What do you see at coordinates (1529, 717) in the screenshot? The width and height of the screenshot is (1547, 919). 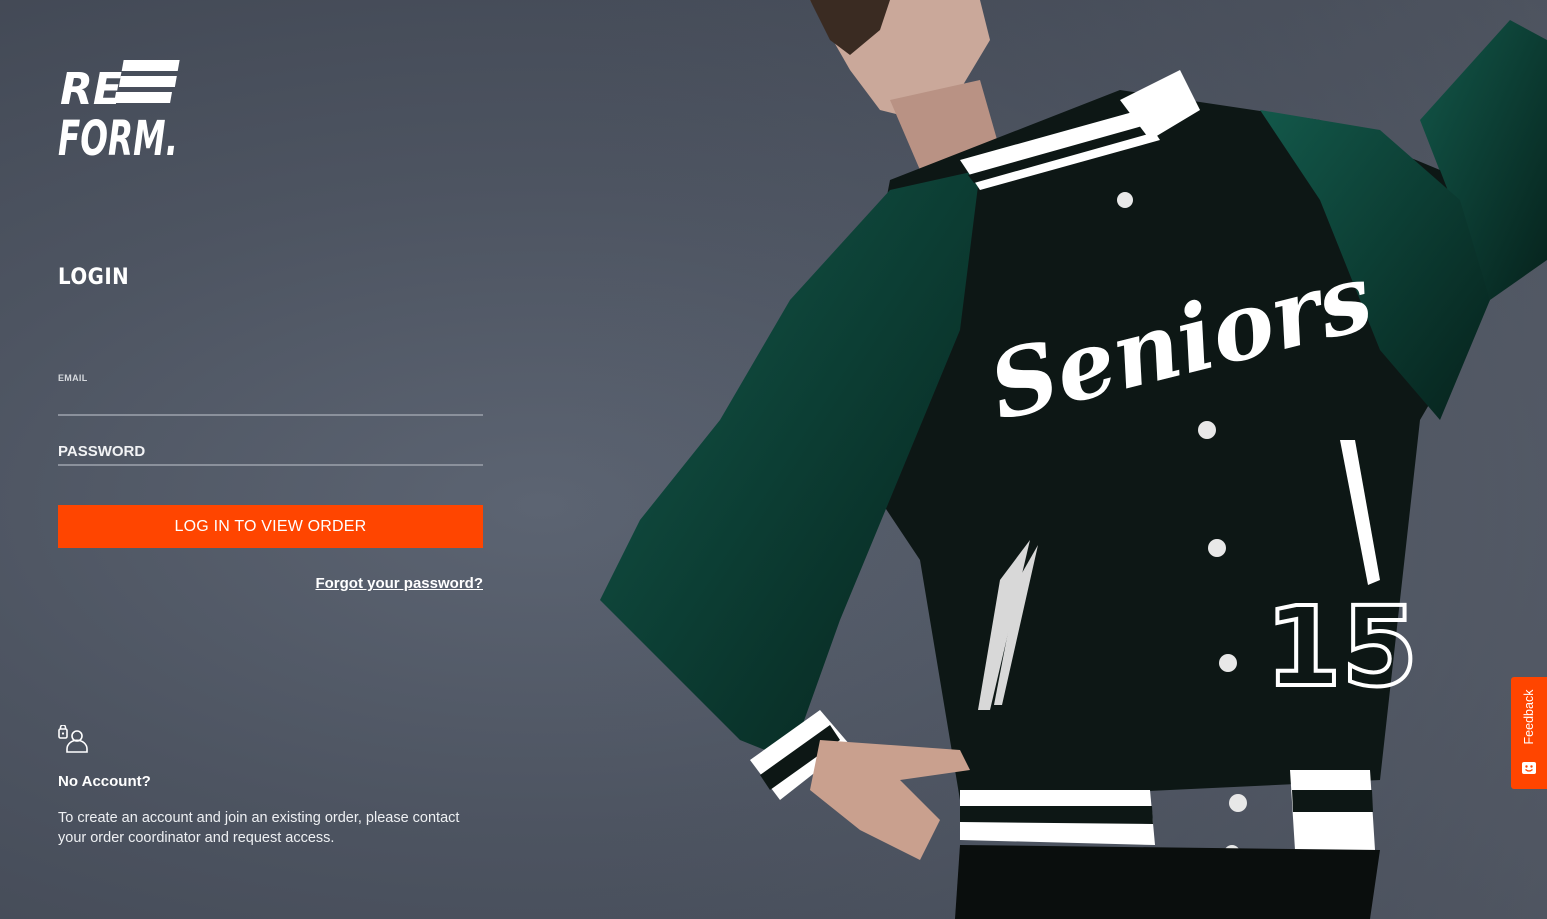 I see `feedback-label: Feedback` at bounding box center [1529, 717].